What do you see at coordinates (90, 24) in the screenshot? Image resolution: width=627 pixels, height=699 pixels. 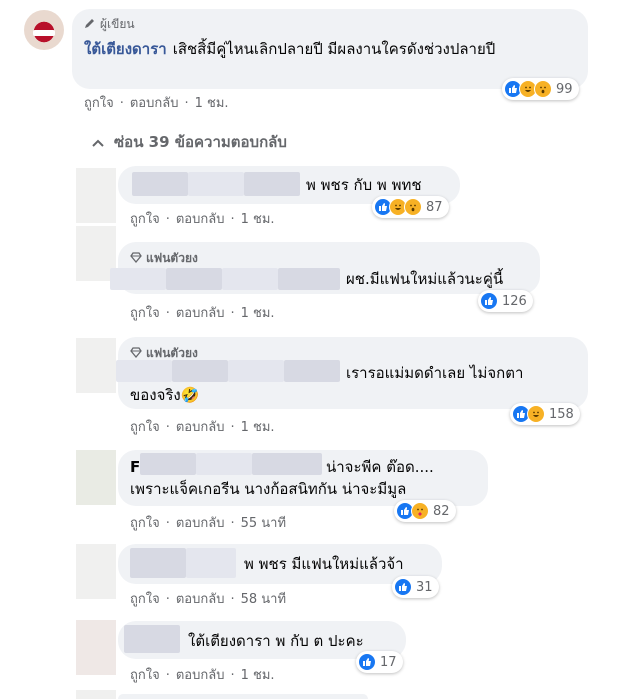 I see `pencil-icon` at bounding box center [90, 24].